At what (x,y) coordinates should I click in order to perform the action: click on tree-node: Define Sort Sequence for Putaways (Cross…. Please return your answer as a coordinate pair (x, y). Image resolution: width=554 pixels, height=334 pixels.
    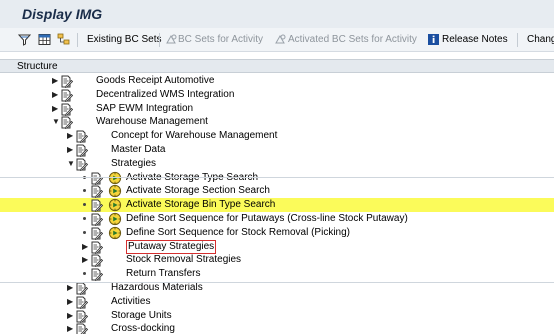
    Looking at the image, I should click on (277, 219).